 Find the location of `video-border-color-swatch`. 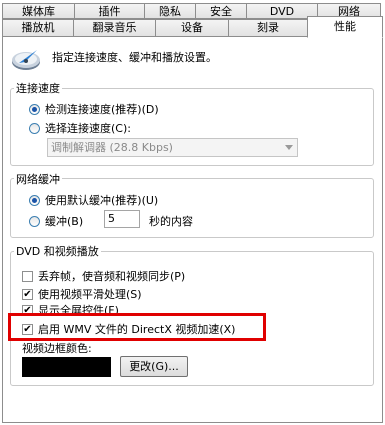

video-border-color-swatch is located at coordinates (66, 367).